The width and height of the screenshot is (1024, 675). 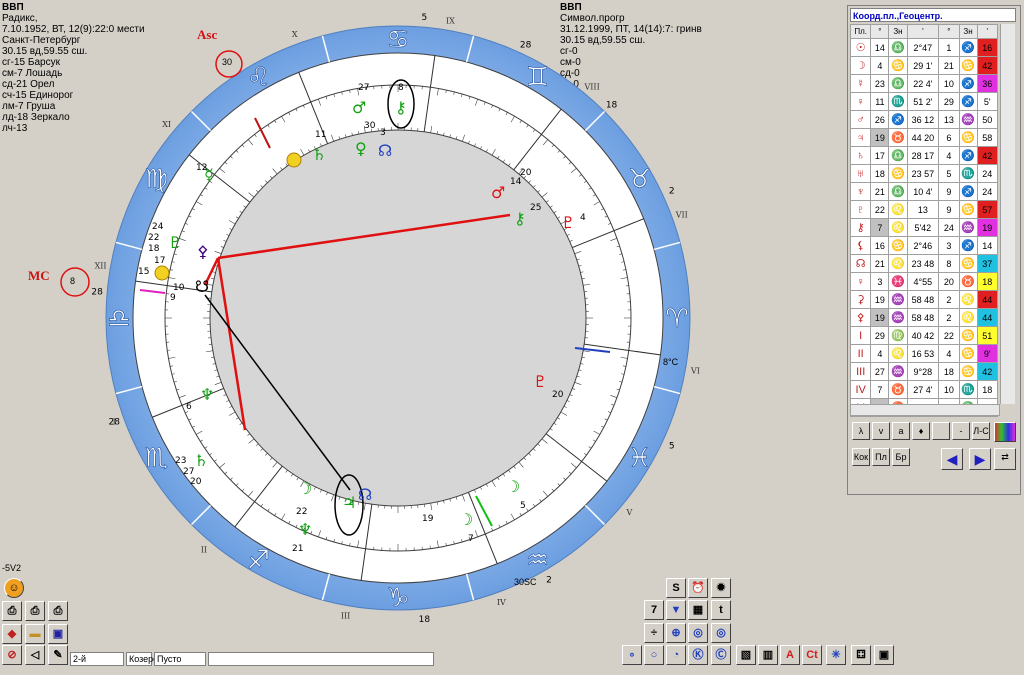 What do you see at coordinates (924, 137) in the screenshot?
I see `table-row: ♃ 19 ♉ 44 20 6 ♋ 58` at bounding box center [924, 137].